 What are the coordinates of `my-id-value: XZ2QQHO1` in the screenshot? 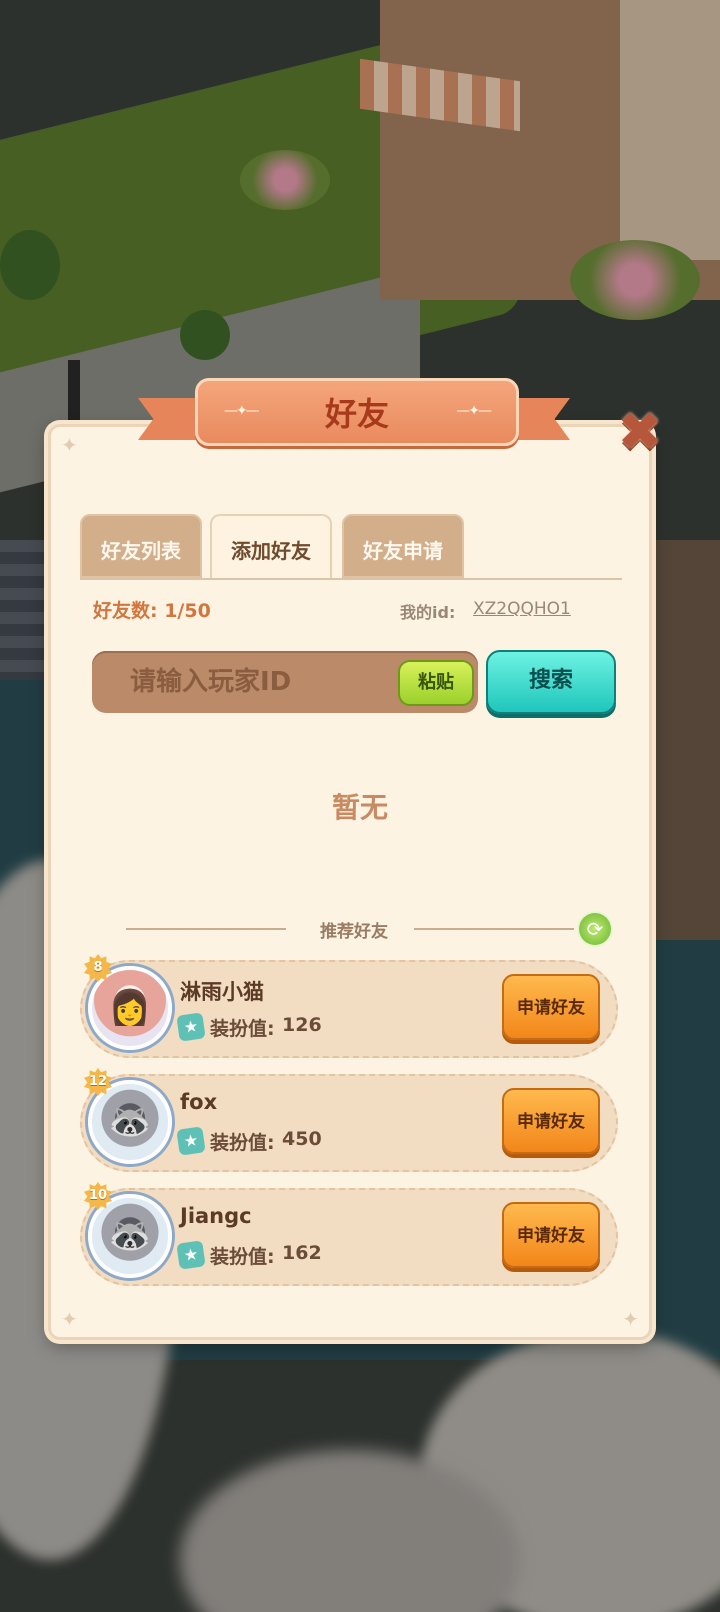 It's located at (522, 609).